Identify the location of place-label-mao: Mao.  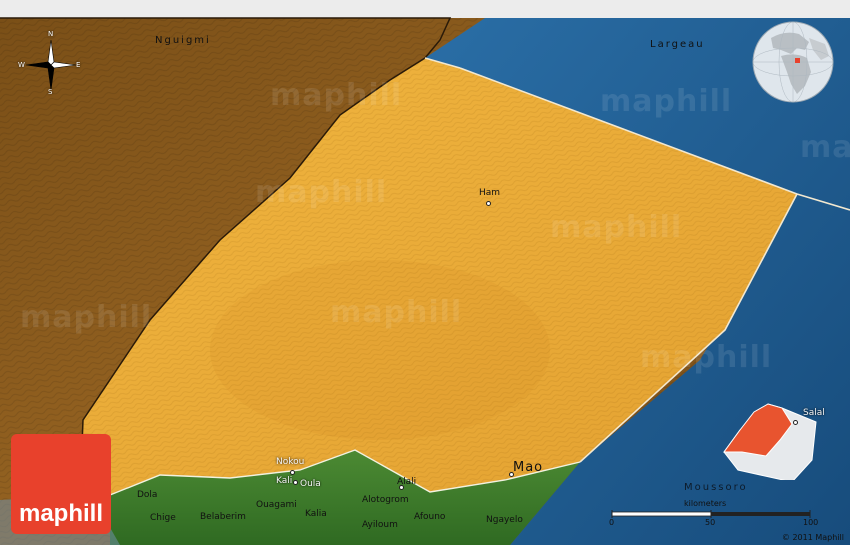
(528, 467).